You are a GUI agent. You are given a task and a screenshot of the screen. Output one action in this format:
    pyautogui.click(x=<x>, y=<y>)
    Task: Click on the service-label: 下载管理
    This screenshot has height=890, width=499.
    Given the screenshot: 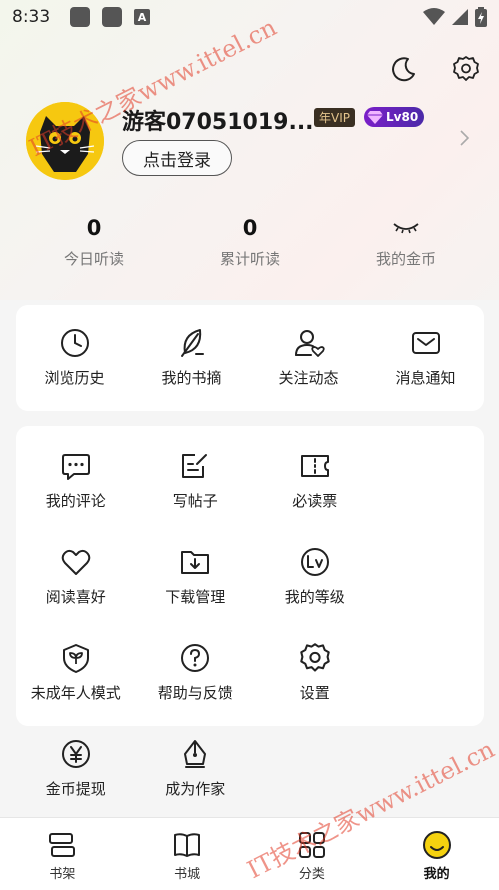 What is the action you would take?
    pyautogui.click(x=195, y=597)
    